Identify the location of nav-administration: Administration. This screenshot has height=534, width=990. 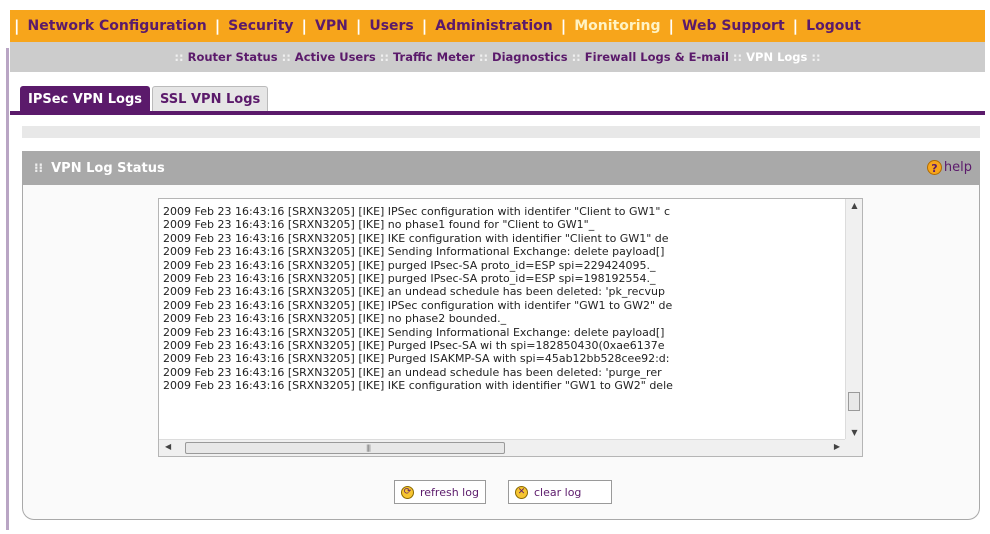
(493, 26).